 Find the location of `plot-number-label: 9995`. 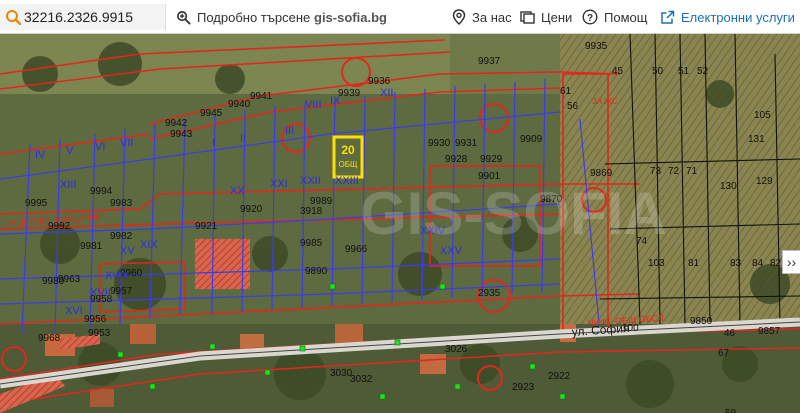

plot-number-label: 9995 is located at coordinates (36, 203).